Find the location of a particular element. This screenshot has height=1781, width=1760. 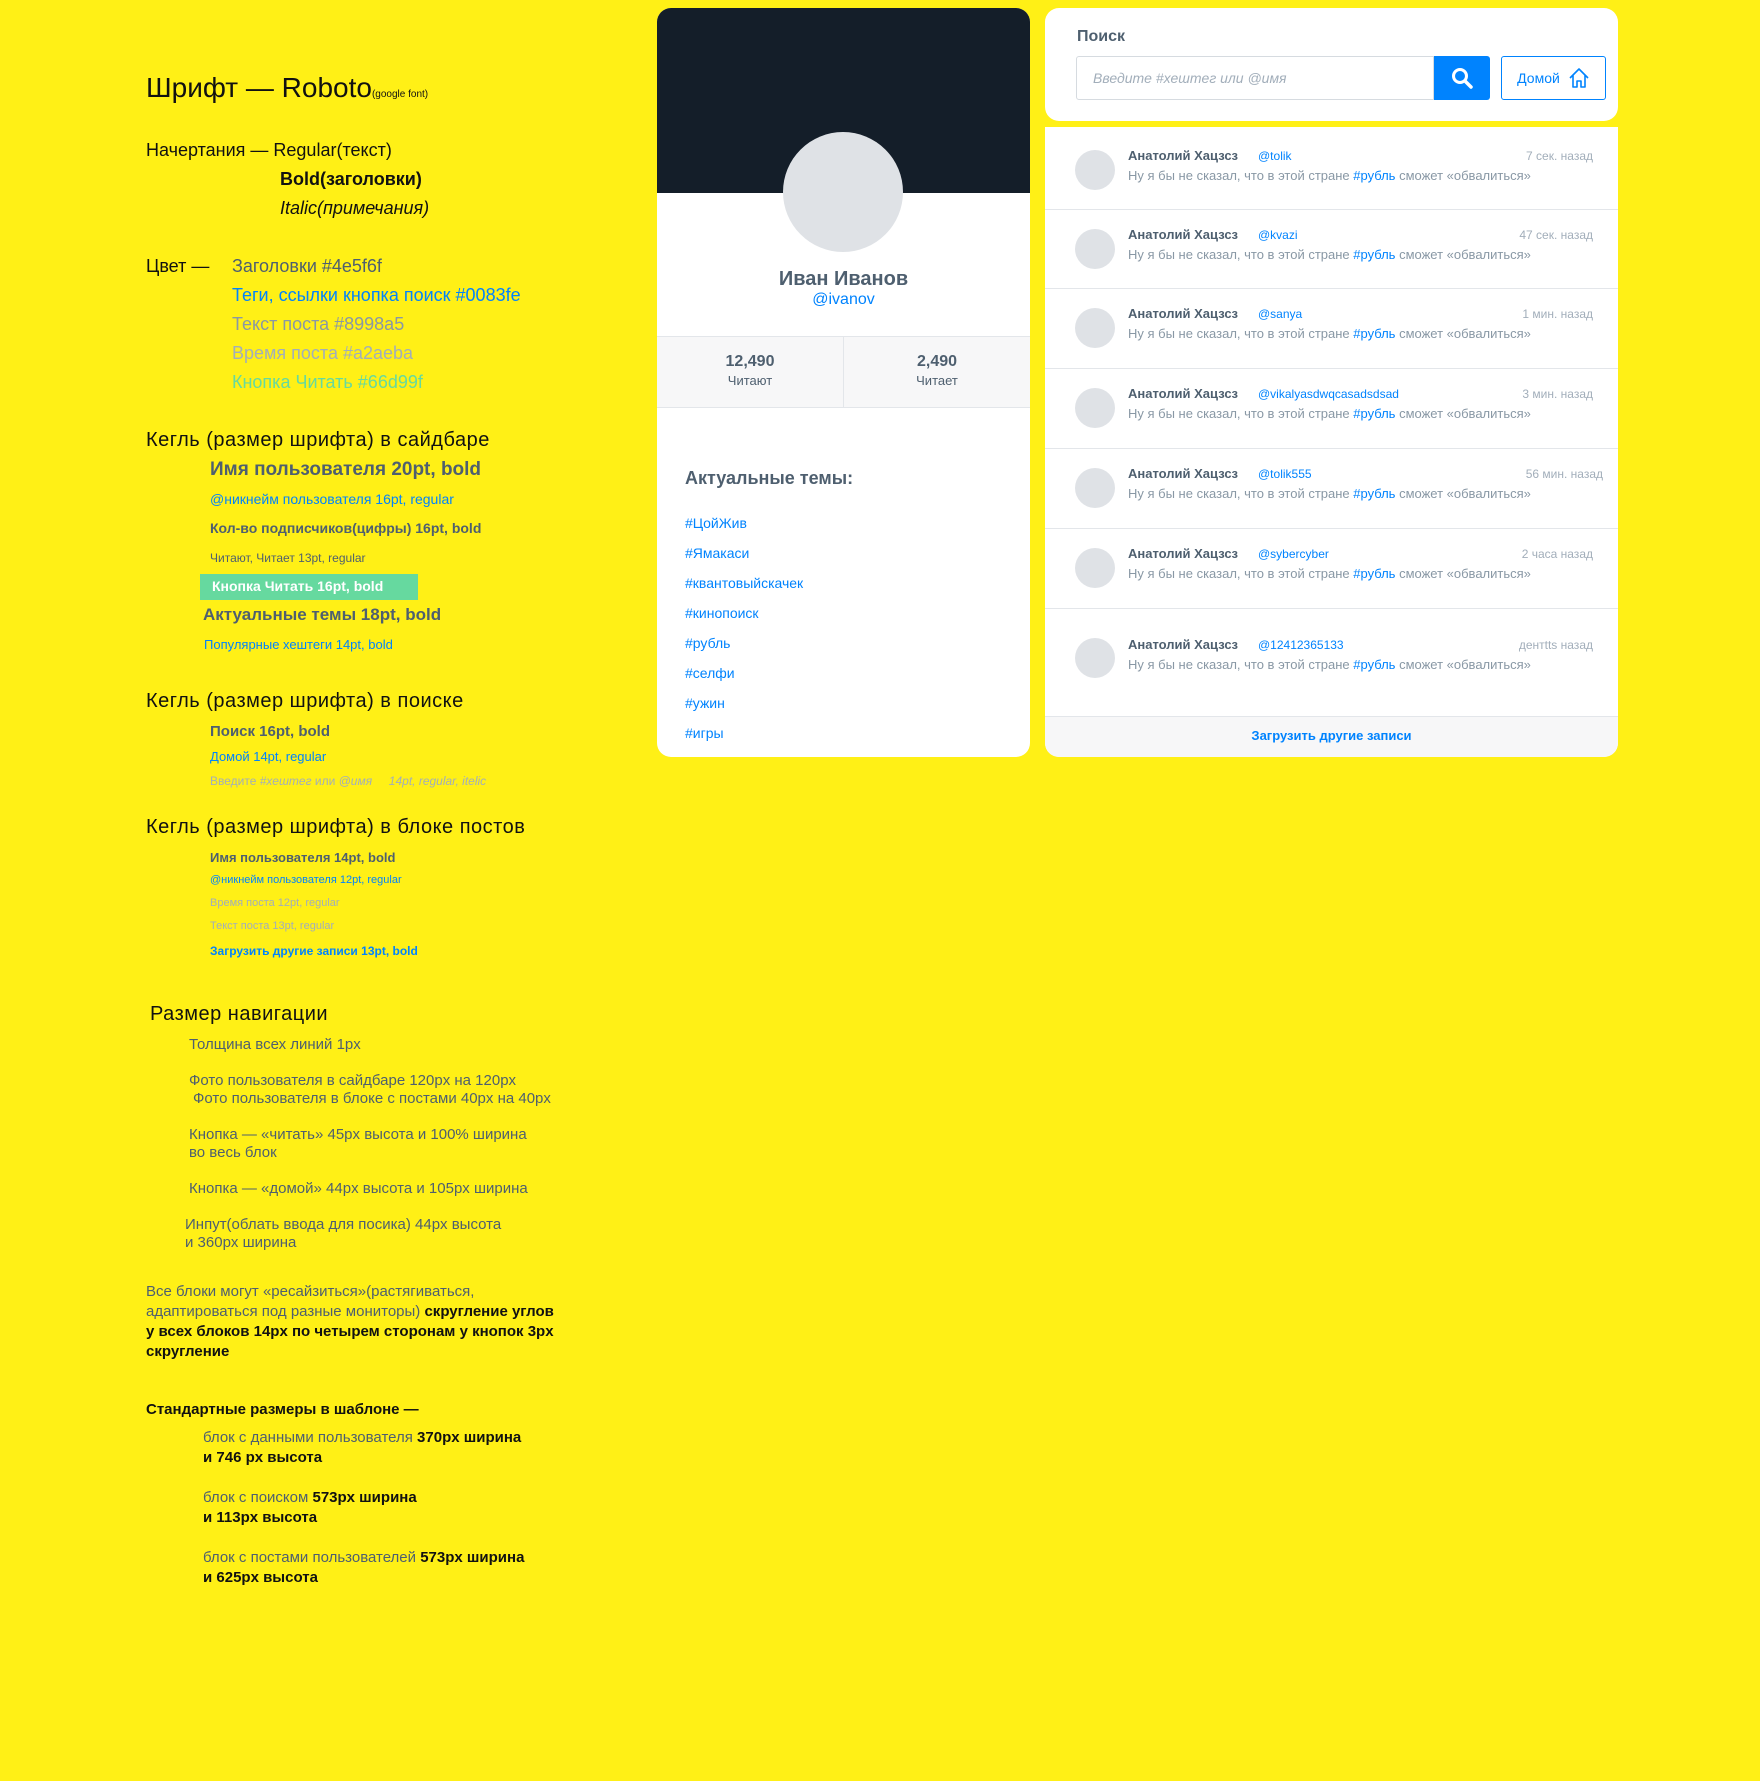

stat-followers: 12,490 Читают is located at coordinates (750, 372).